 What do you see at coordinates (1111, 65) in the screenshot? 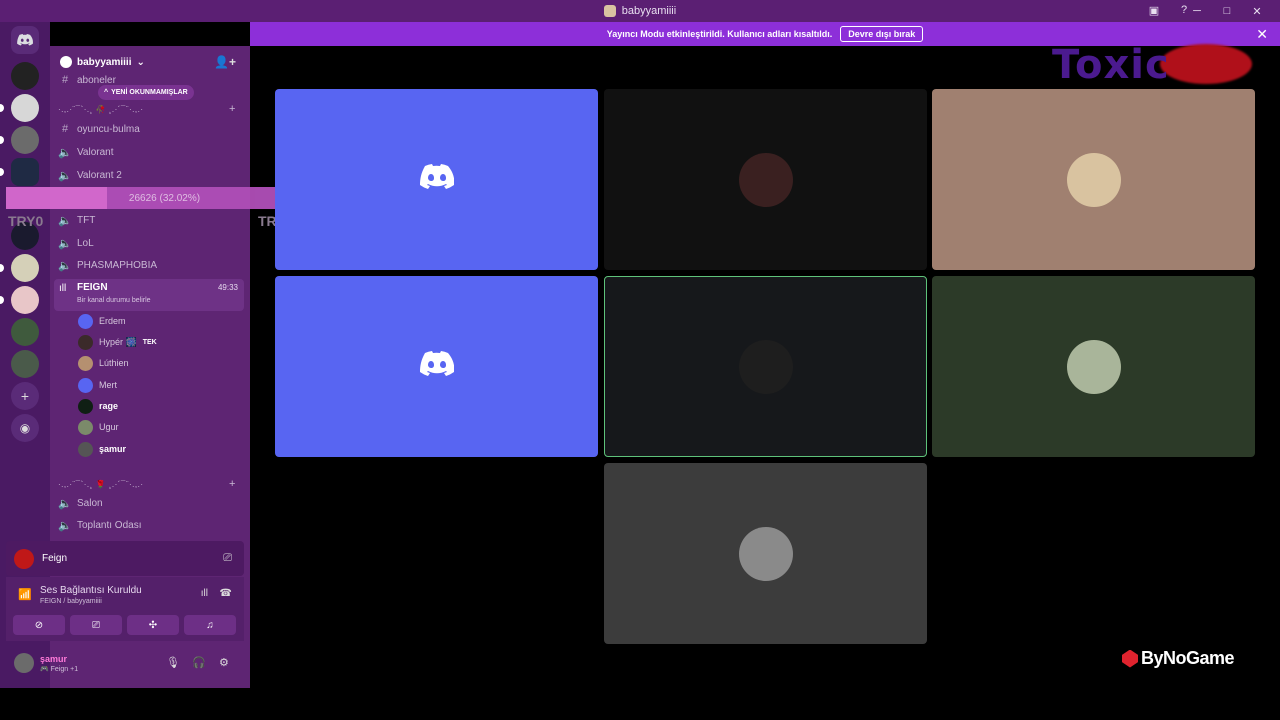
I see `toxic-watermark: Toxic` at bounding box center [1111, 65].